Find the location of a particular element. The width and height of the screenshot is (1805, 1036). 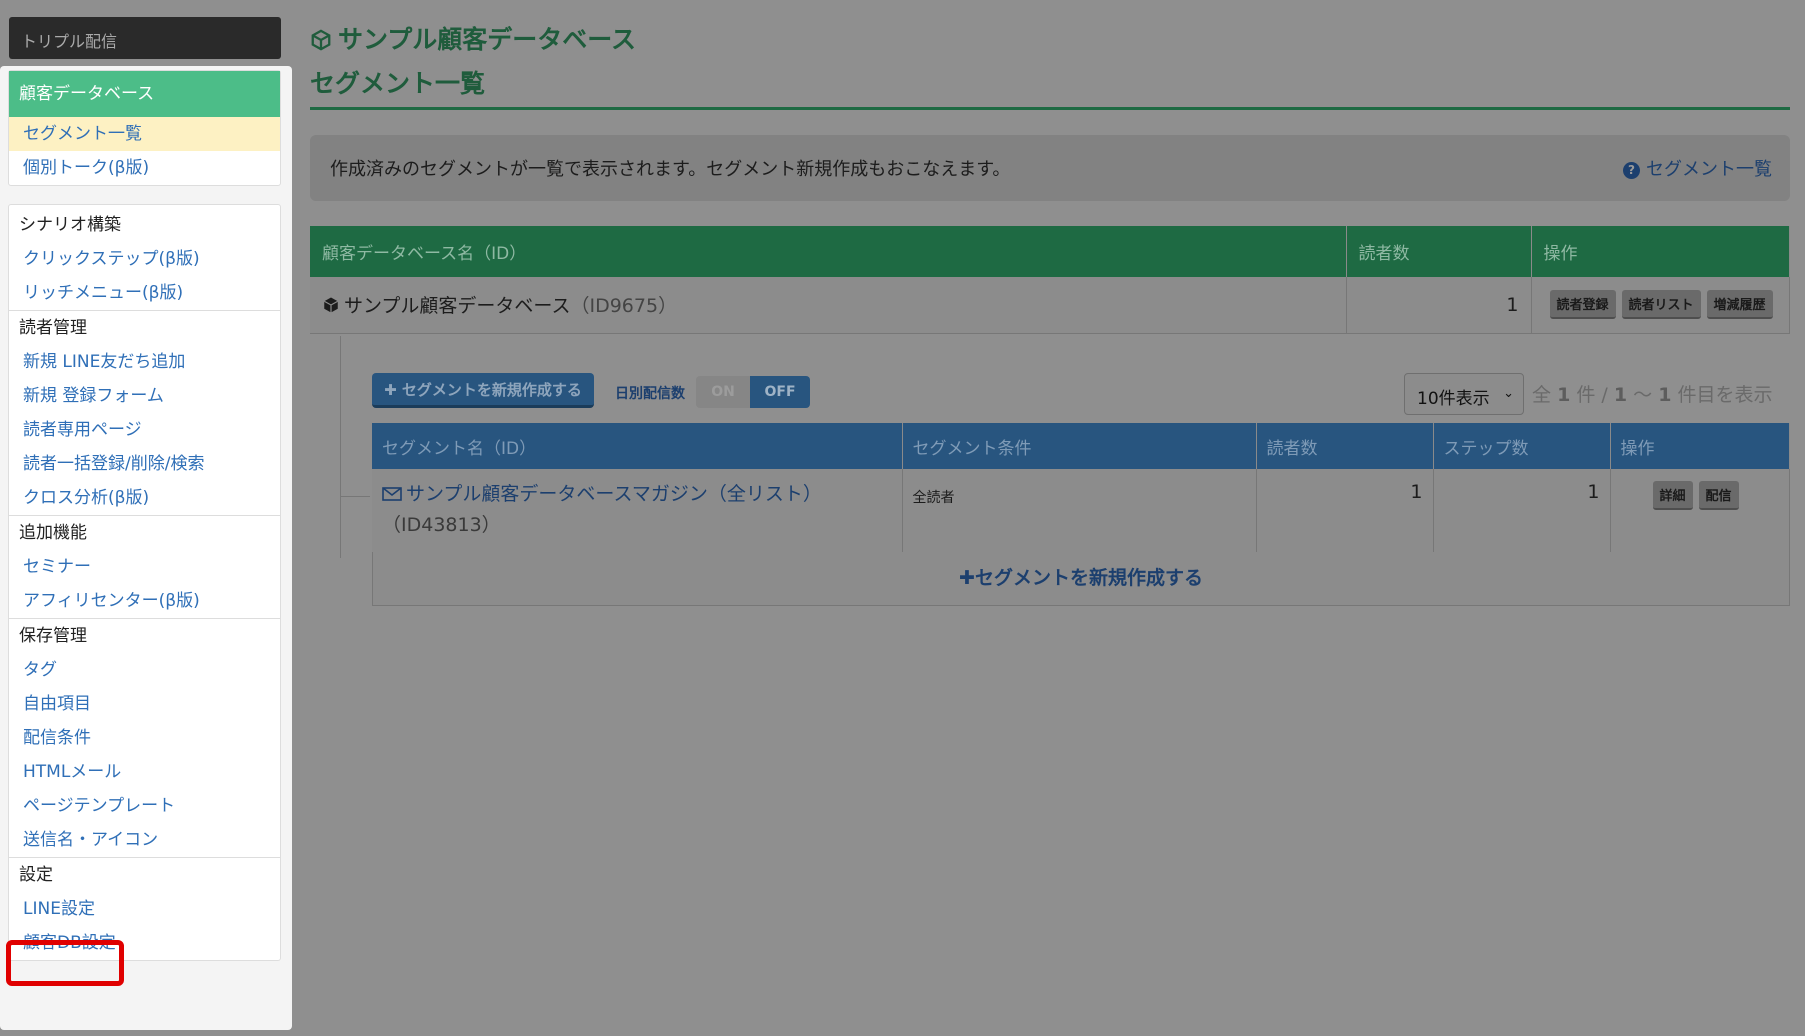

db-actions-cell: 読者登録 読者リスト 増減履歴 is located at coordinates (1660, 305).